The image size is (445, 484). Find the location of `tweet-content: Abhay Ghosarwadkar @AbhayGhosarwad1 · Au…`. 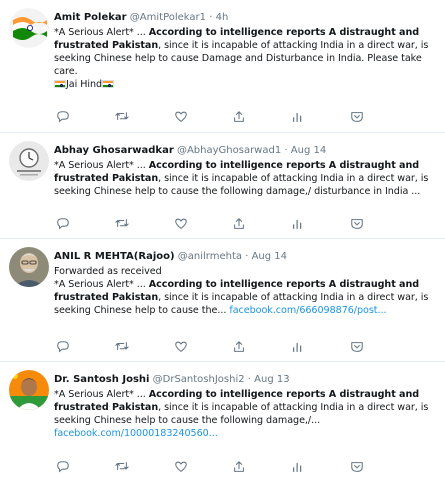

tweet-content: Abhay Ghosarwadkar @AbhayGhosarwad1 · Au… is located at coordinates (245, 171).